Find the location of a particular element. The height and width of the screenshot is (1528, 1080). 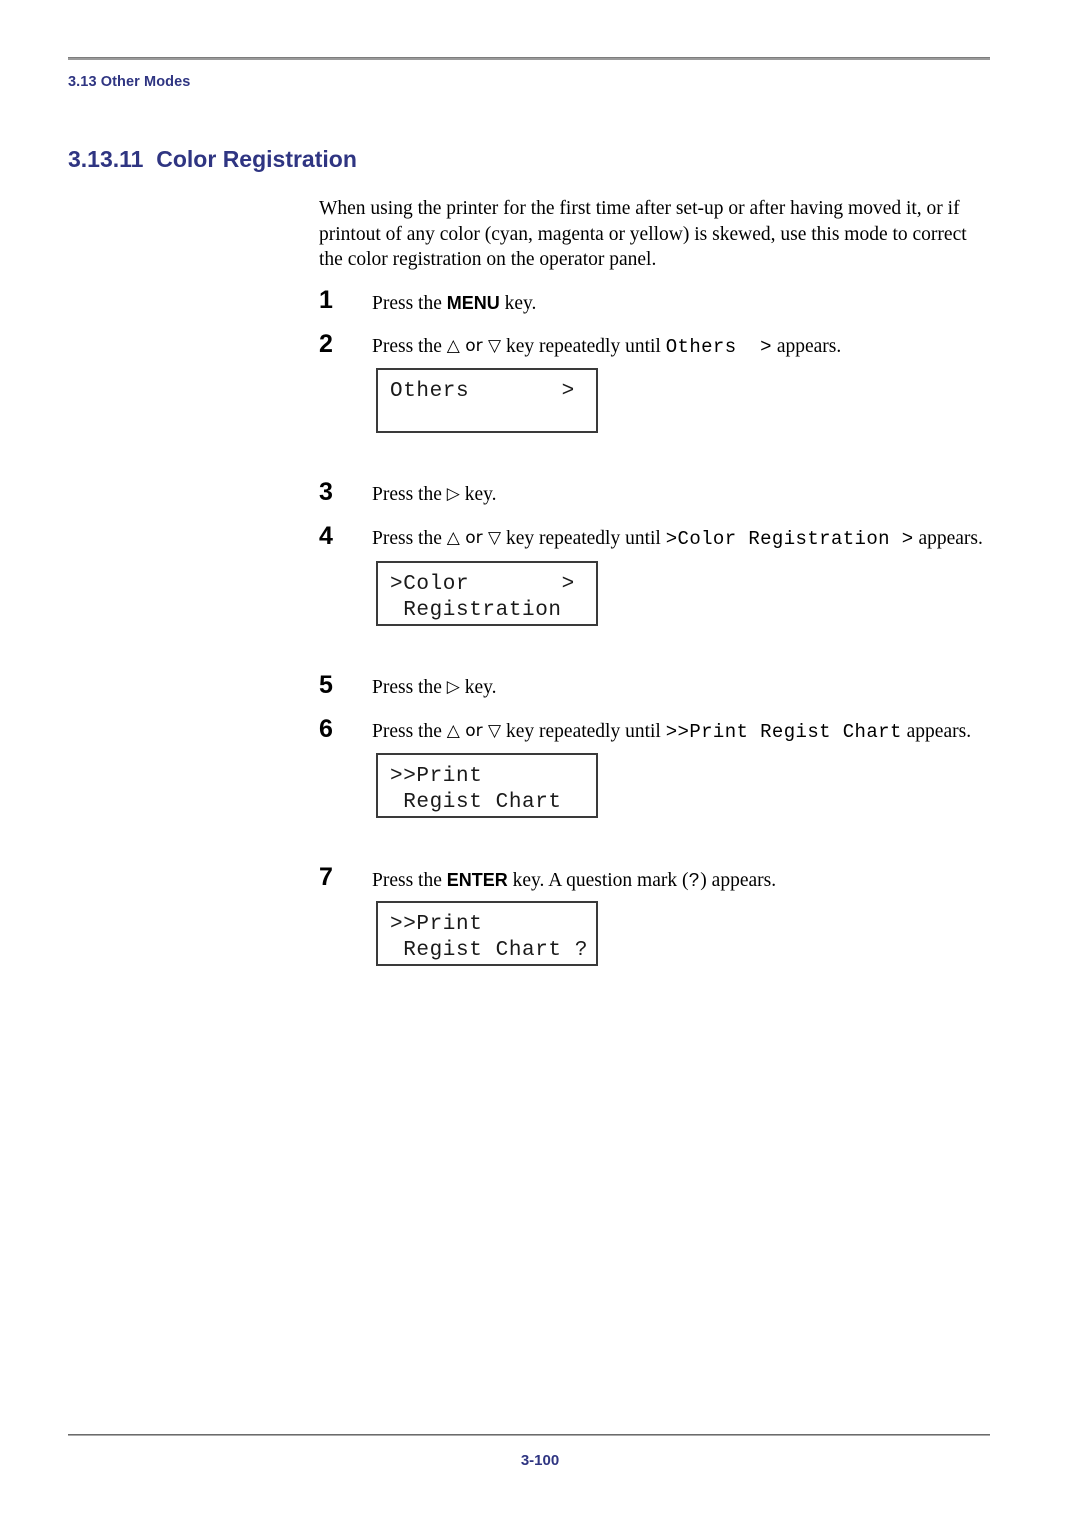

step-7-tail: ) appears. is located at coordinates (738, 880).